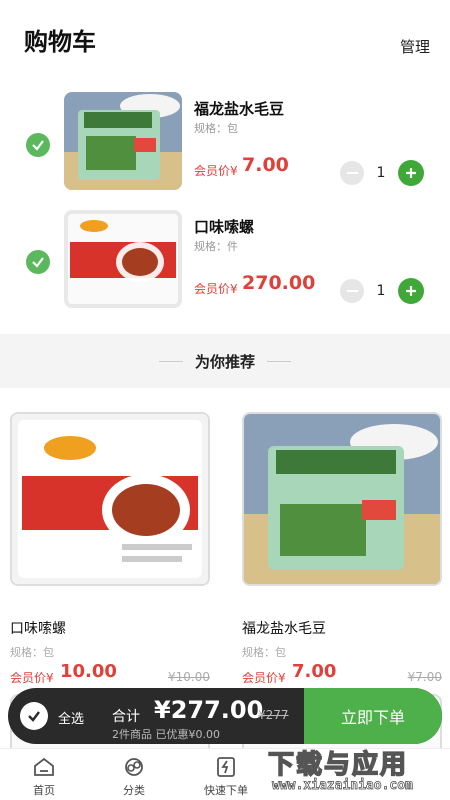 This screenshot has width=450, height=800. I want to click on checkout-button: 立即下单, so click(373, 716).